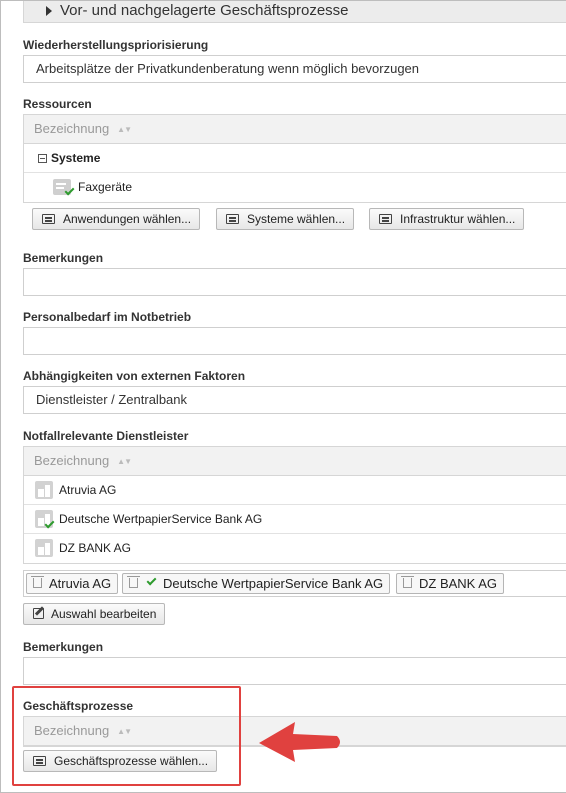  Describe the element at coordinates (104, 614) in the screenshot. I see `button-label: Auswahl bearbeiten` at that location.